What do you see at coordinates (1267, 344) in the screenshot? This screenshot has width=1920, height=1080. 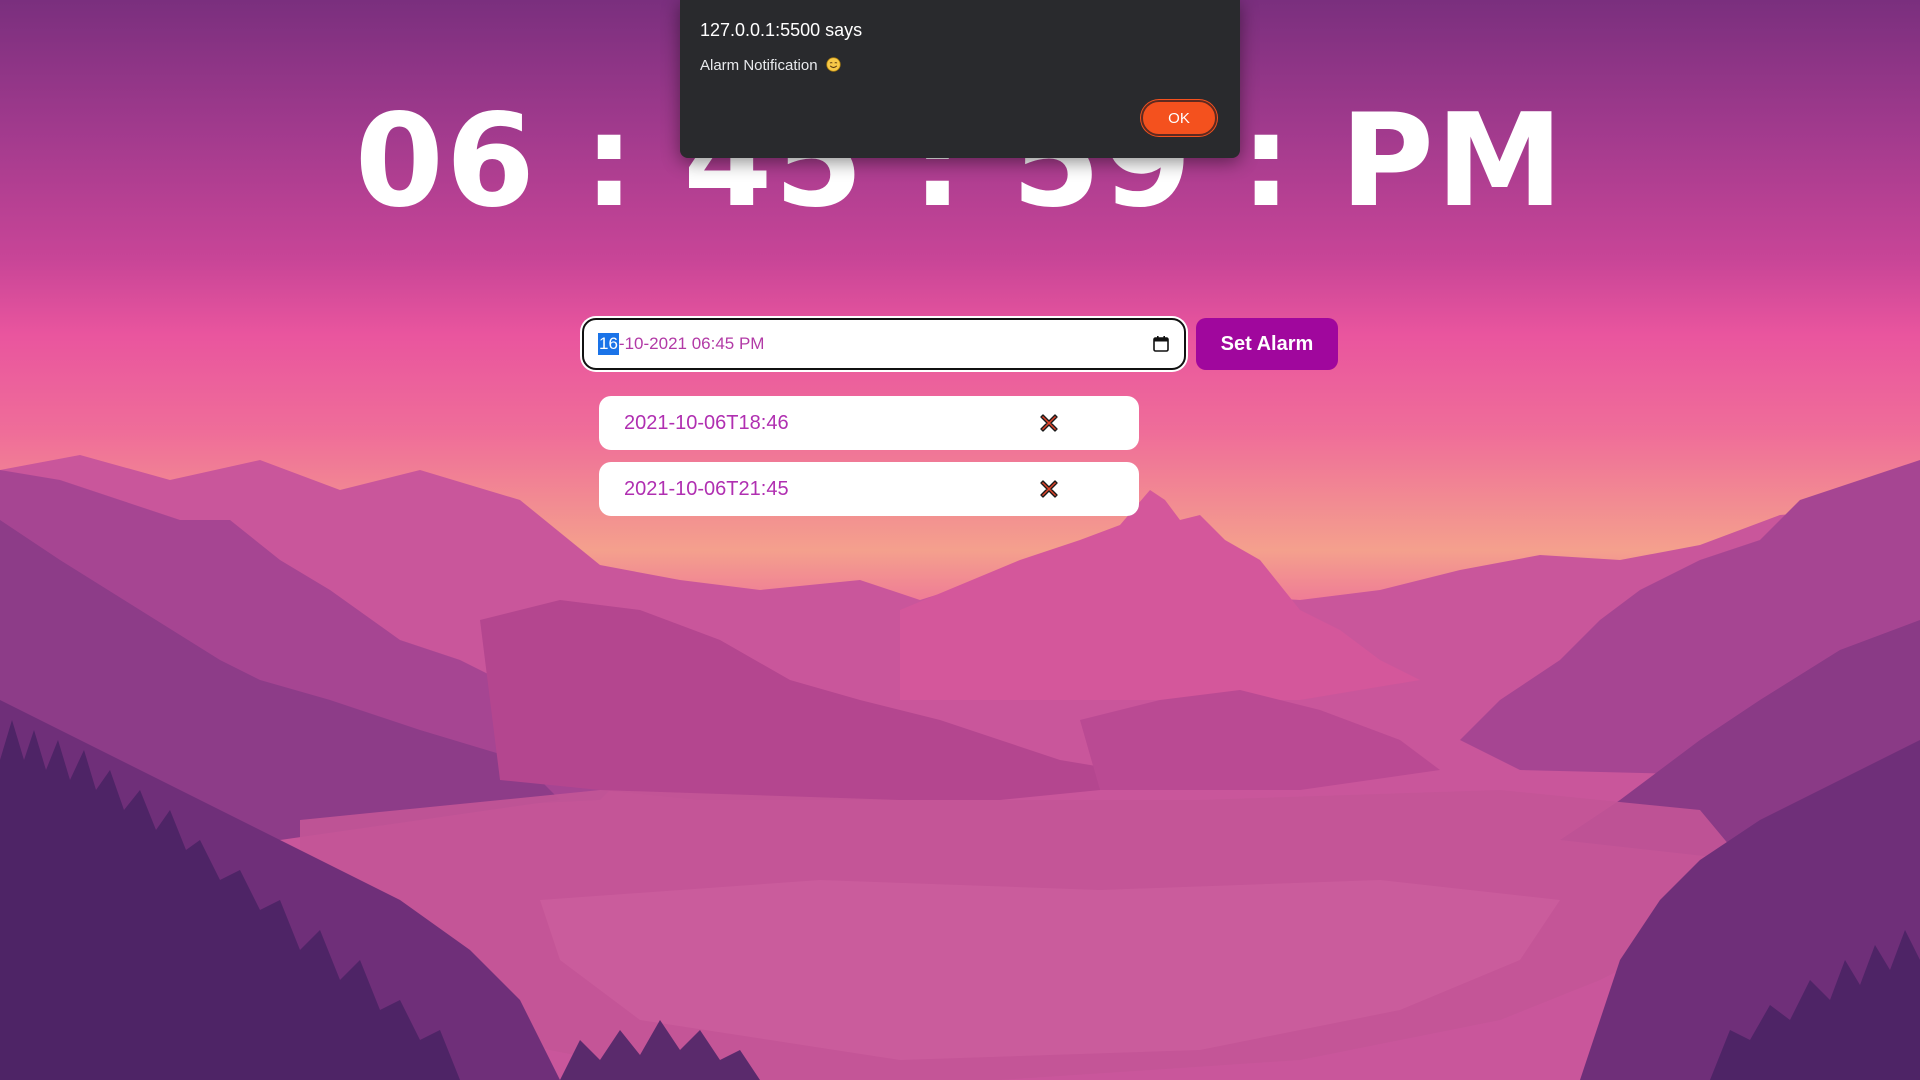 I see `set-alarm-button: Set Alarm` at bounding box center [1267, 344].